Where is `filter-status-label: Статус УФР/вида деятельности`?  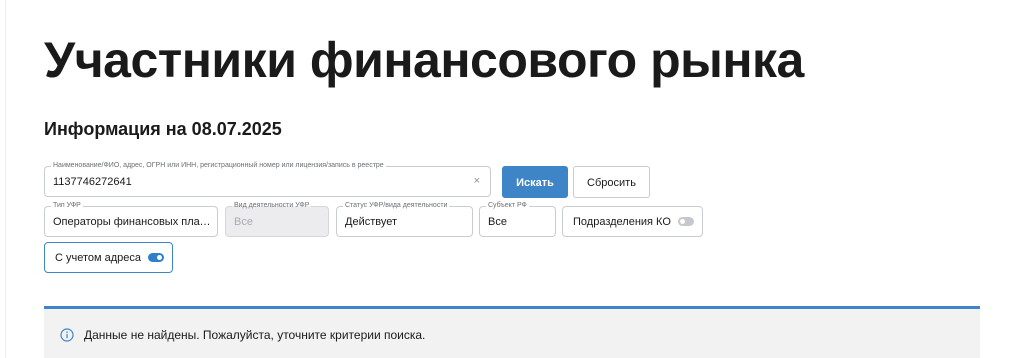 filter-status-label: Статус УФР/вида деятельности is located at coordinates (396, 206).